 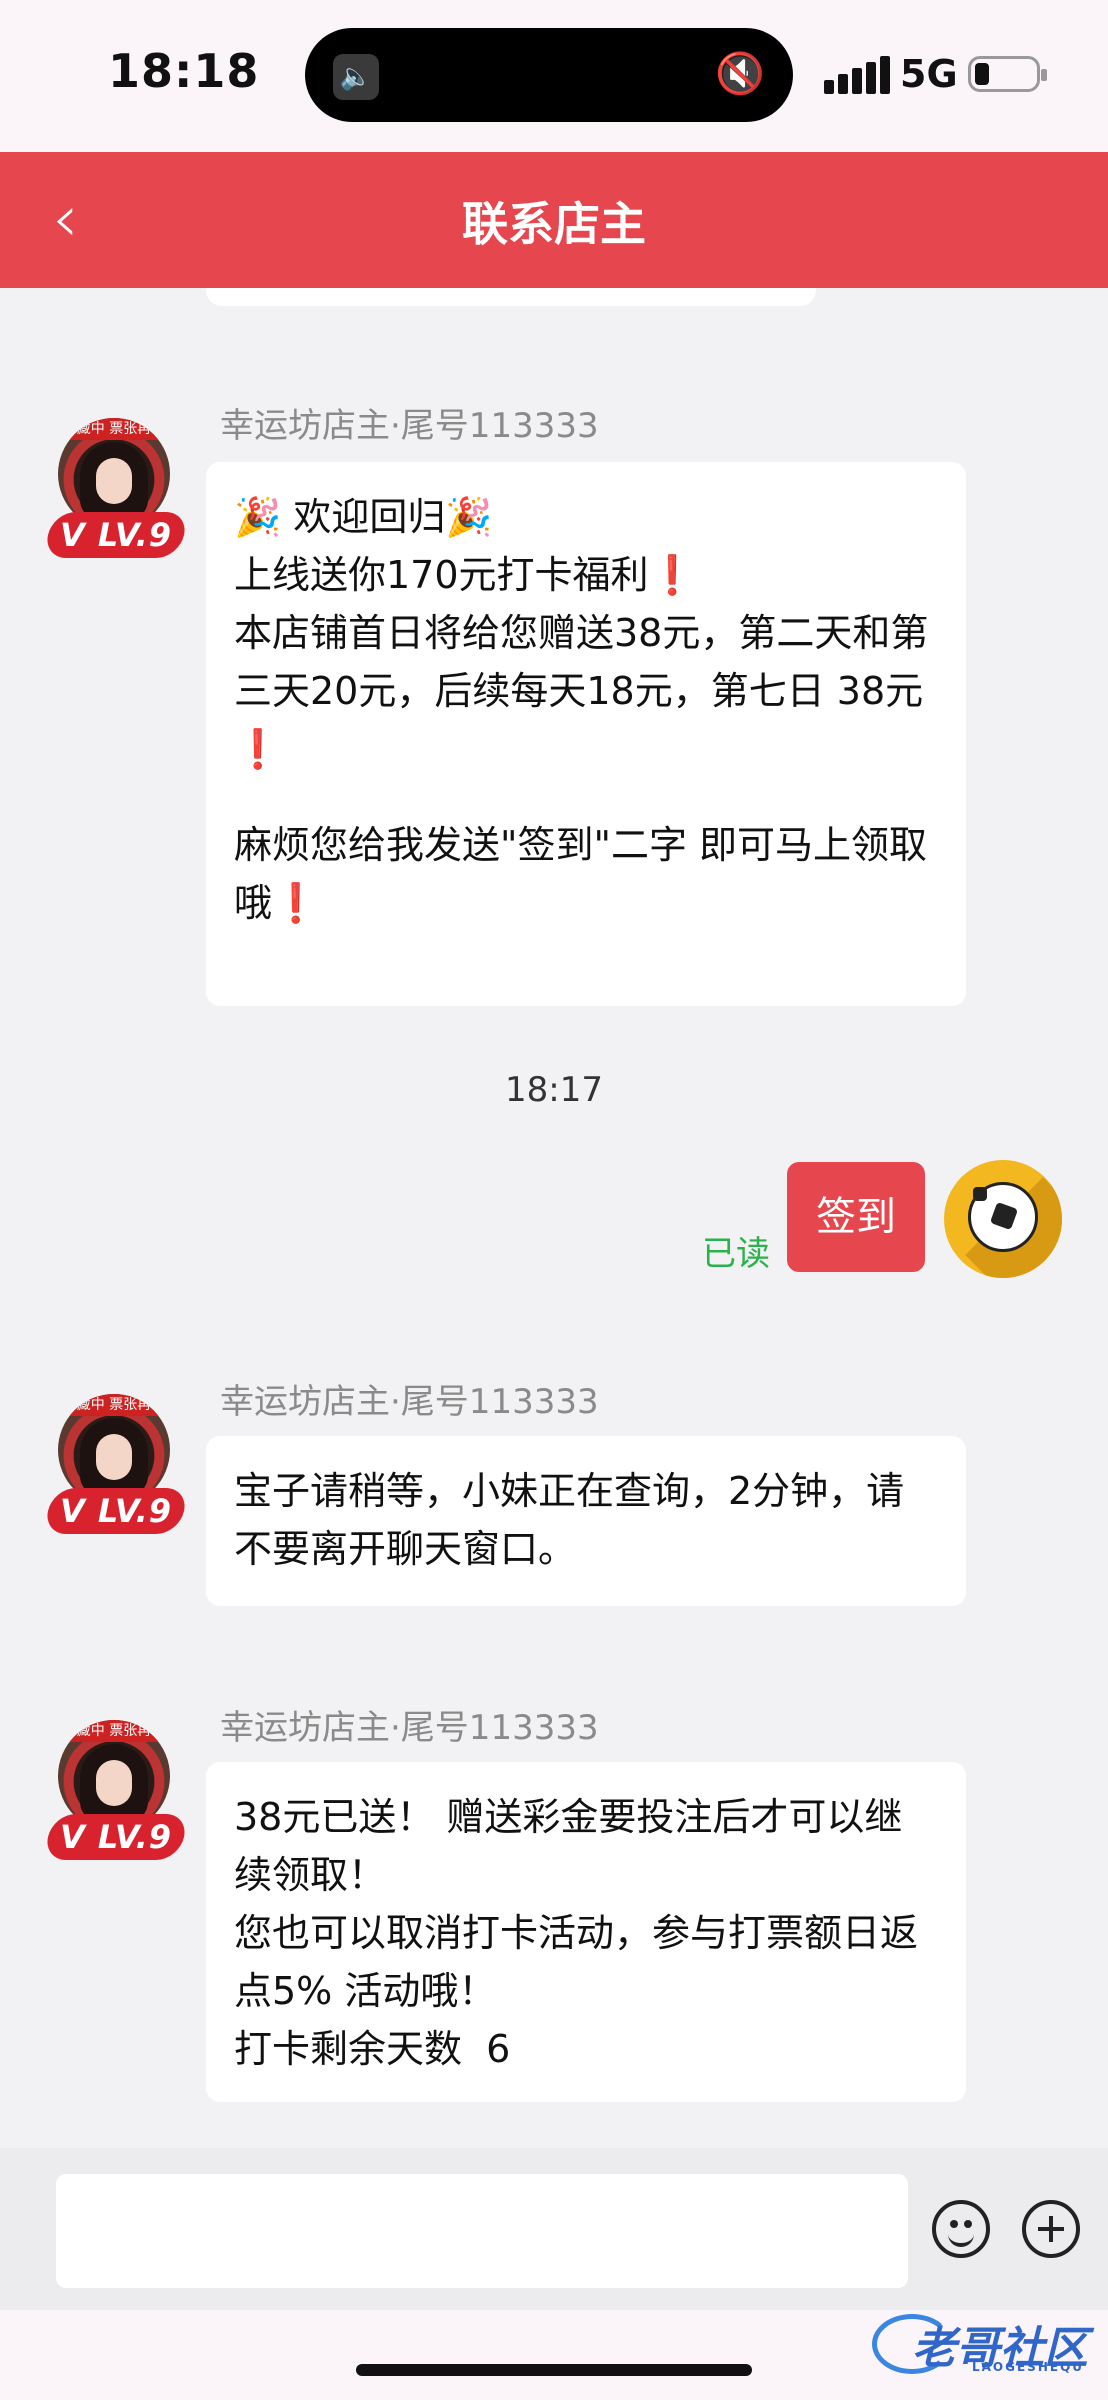 What do you see at coordinates (482, 2231) in the screenshot?
I see `message-input` at bounding box center [482, 2231].